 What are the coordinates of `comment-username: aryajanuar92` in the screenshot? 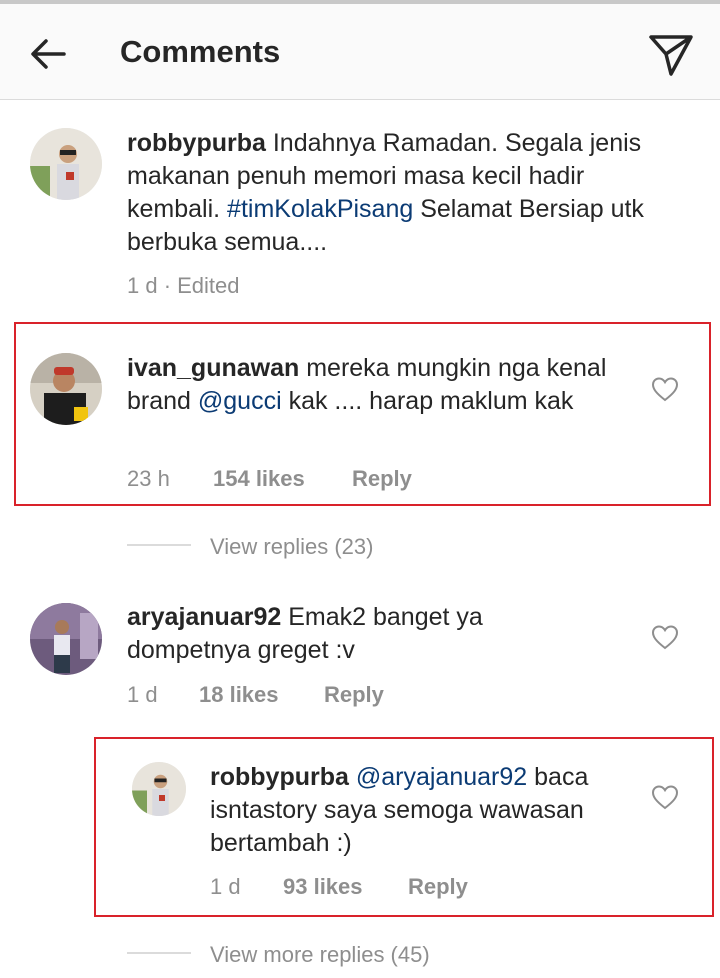 It's located at (204, 617).